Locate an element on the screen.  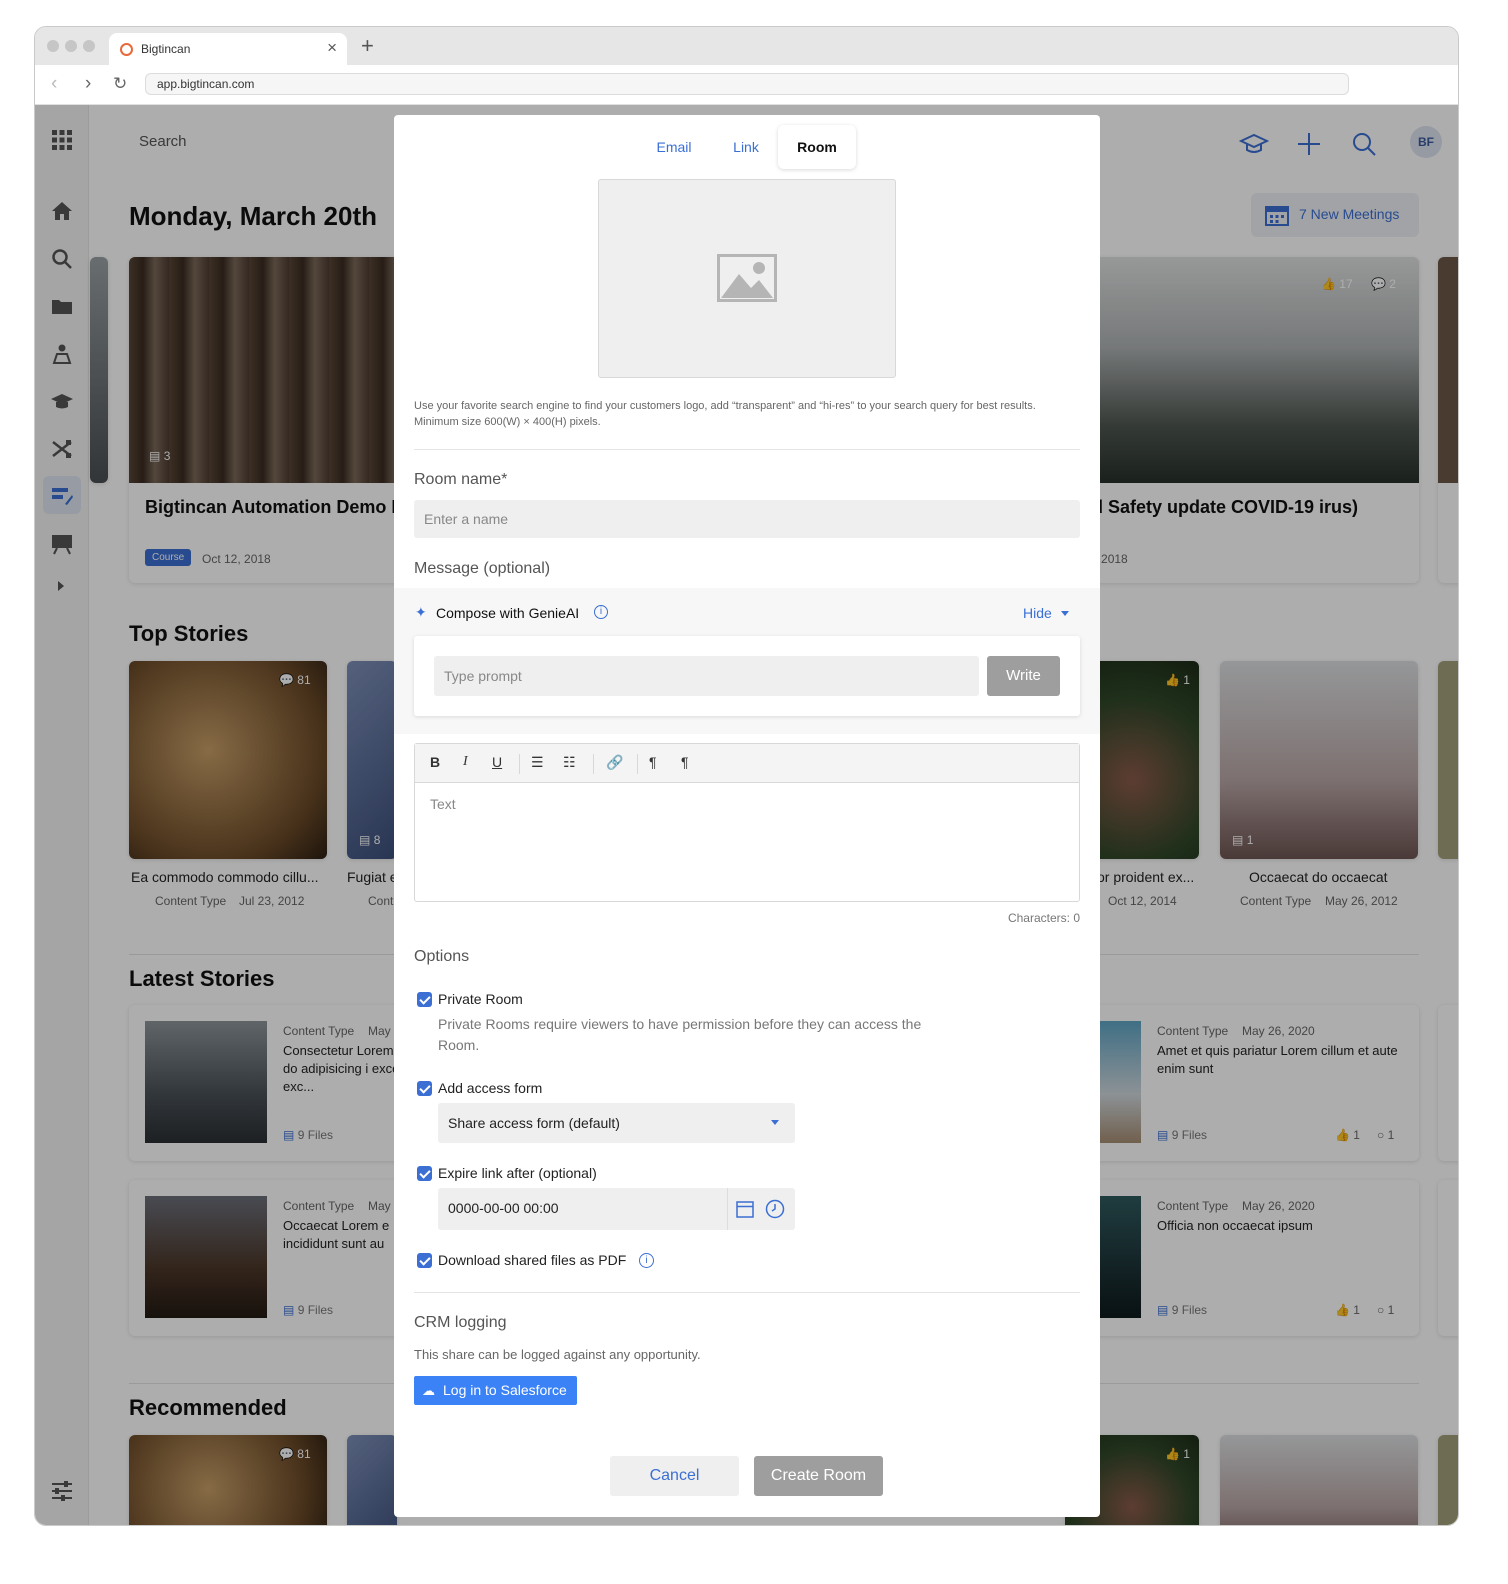
url-field: app.bigtincan.com is located at coordinates (747, 84).